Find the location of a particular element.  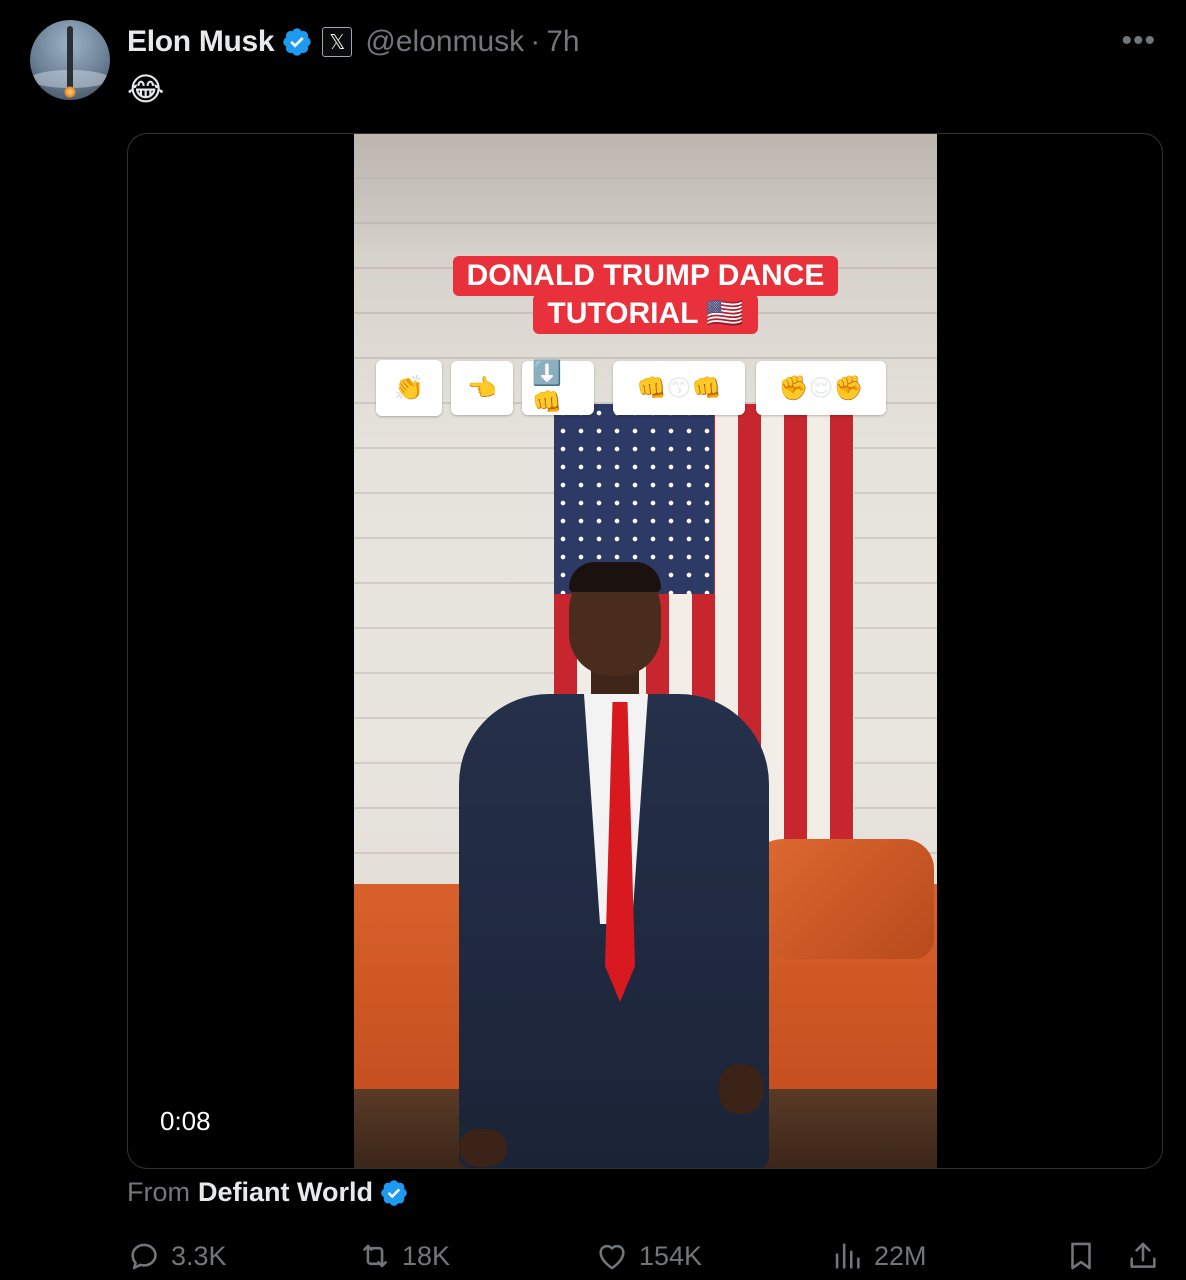

post-time: 7h is located at coordinates (562, 42).